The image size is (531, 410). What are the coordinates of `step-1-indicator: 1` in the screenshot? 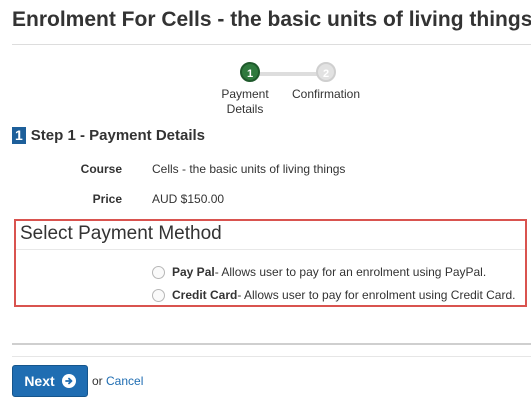 It's located at (250, 72).